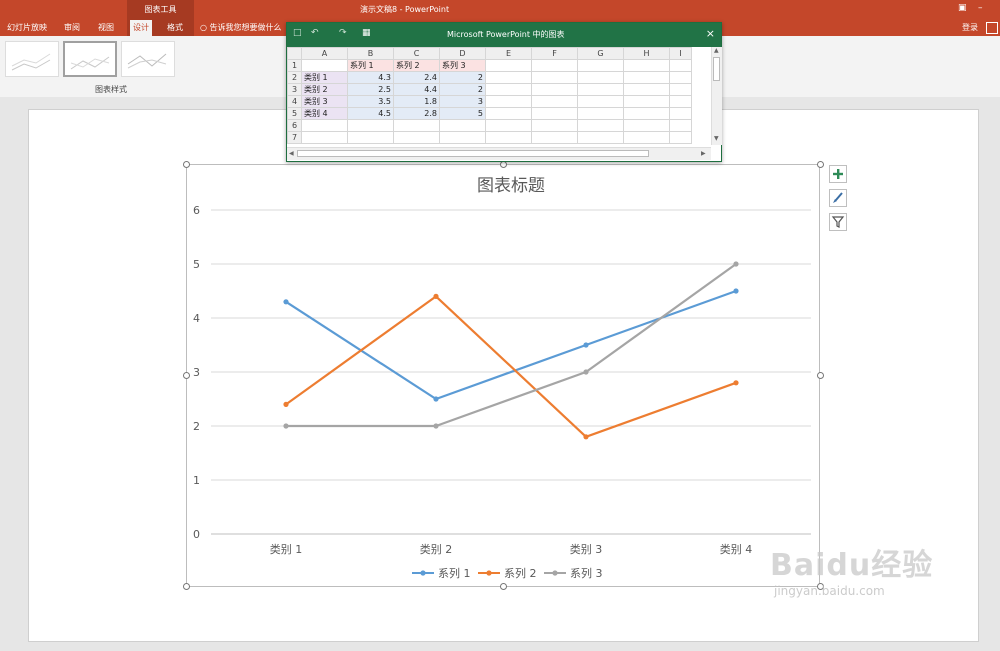 The image size is (1000, 651). I want to click on column-header: G, so click(600, 53).